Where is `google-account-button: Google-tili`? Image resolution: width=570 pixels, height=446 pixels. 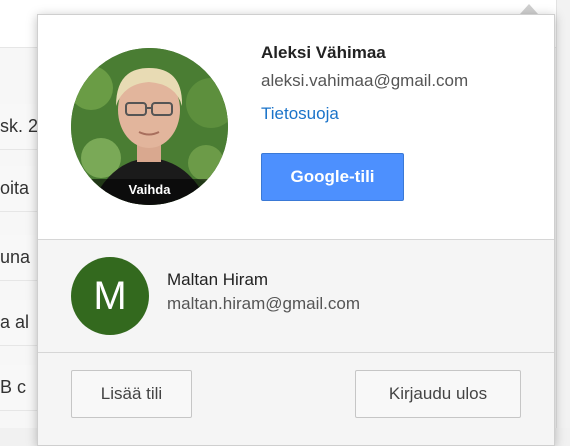 google-account-button: Google-tili is located at coordinates (332, 177).